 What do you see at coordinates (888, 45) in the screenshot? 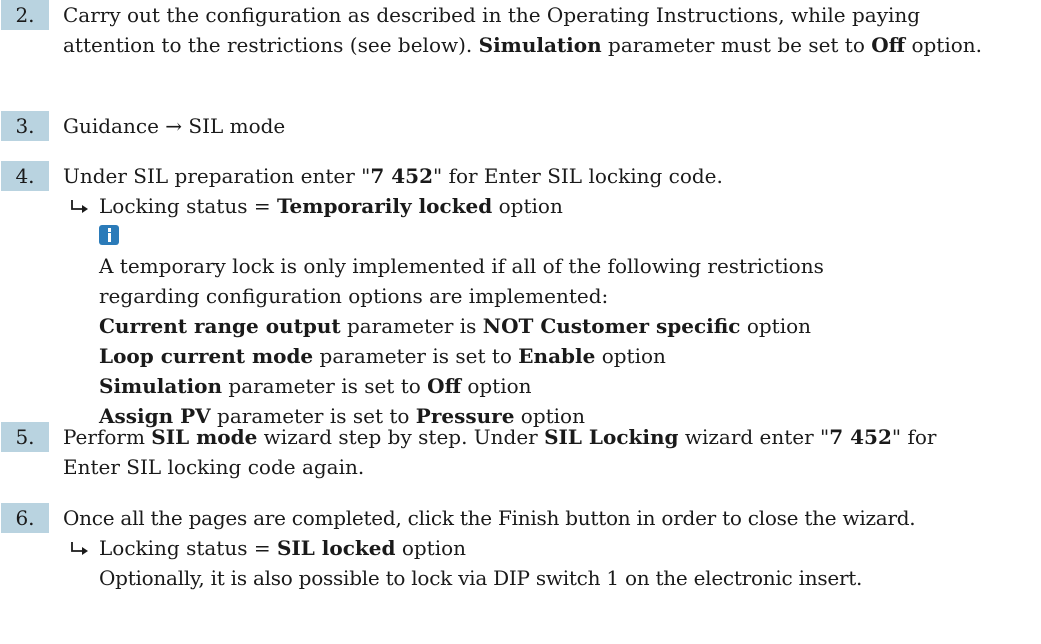
I see `option-off: Off` at bounding box center [888, 45].